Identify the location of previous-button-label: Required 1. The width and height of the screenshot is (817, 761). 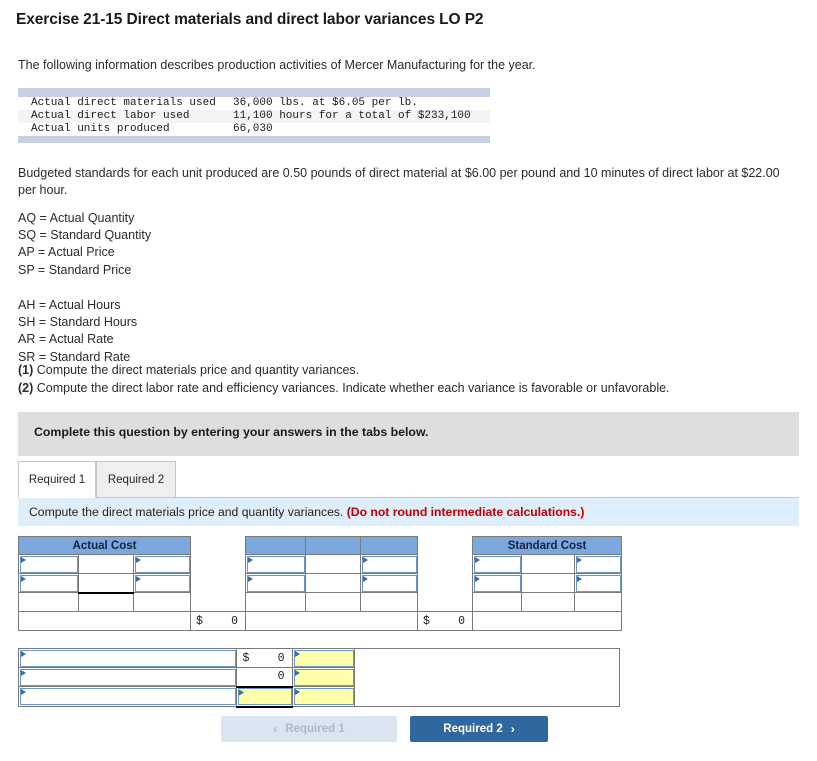
(315, 729).